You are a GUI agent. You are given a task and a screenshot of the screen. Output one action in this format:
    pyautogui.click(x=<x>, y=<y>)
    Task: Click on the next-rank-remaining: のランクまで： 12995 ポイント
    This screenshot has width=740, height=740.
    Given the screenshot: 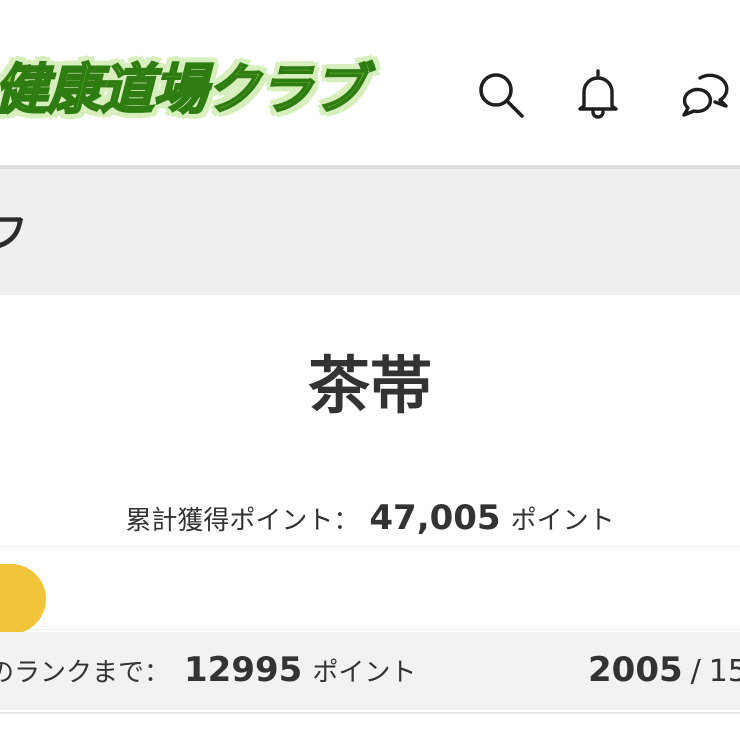 What is the action you would take?
    pyautogui.click(x=208, y=671)
    